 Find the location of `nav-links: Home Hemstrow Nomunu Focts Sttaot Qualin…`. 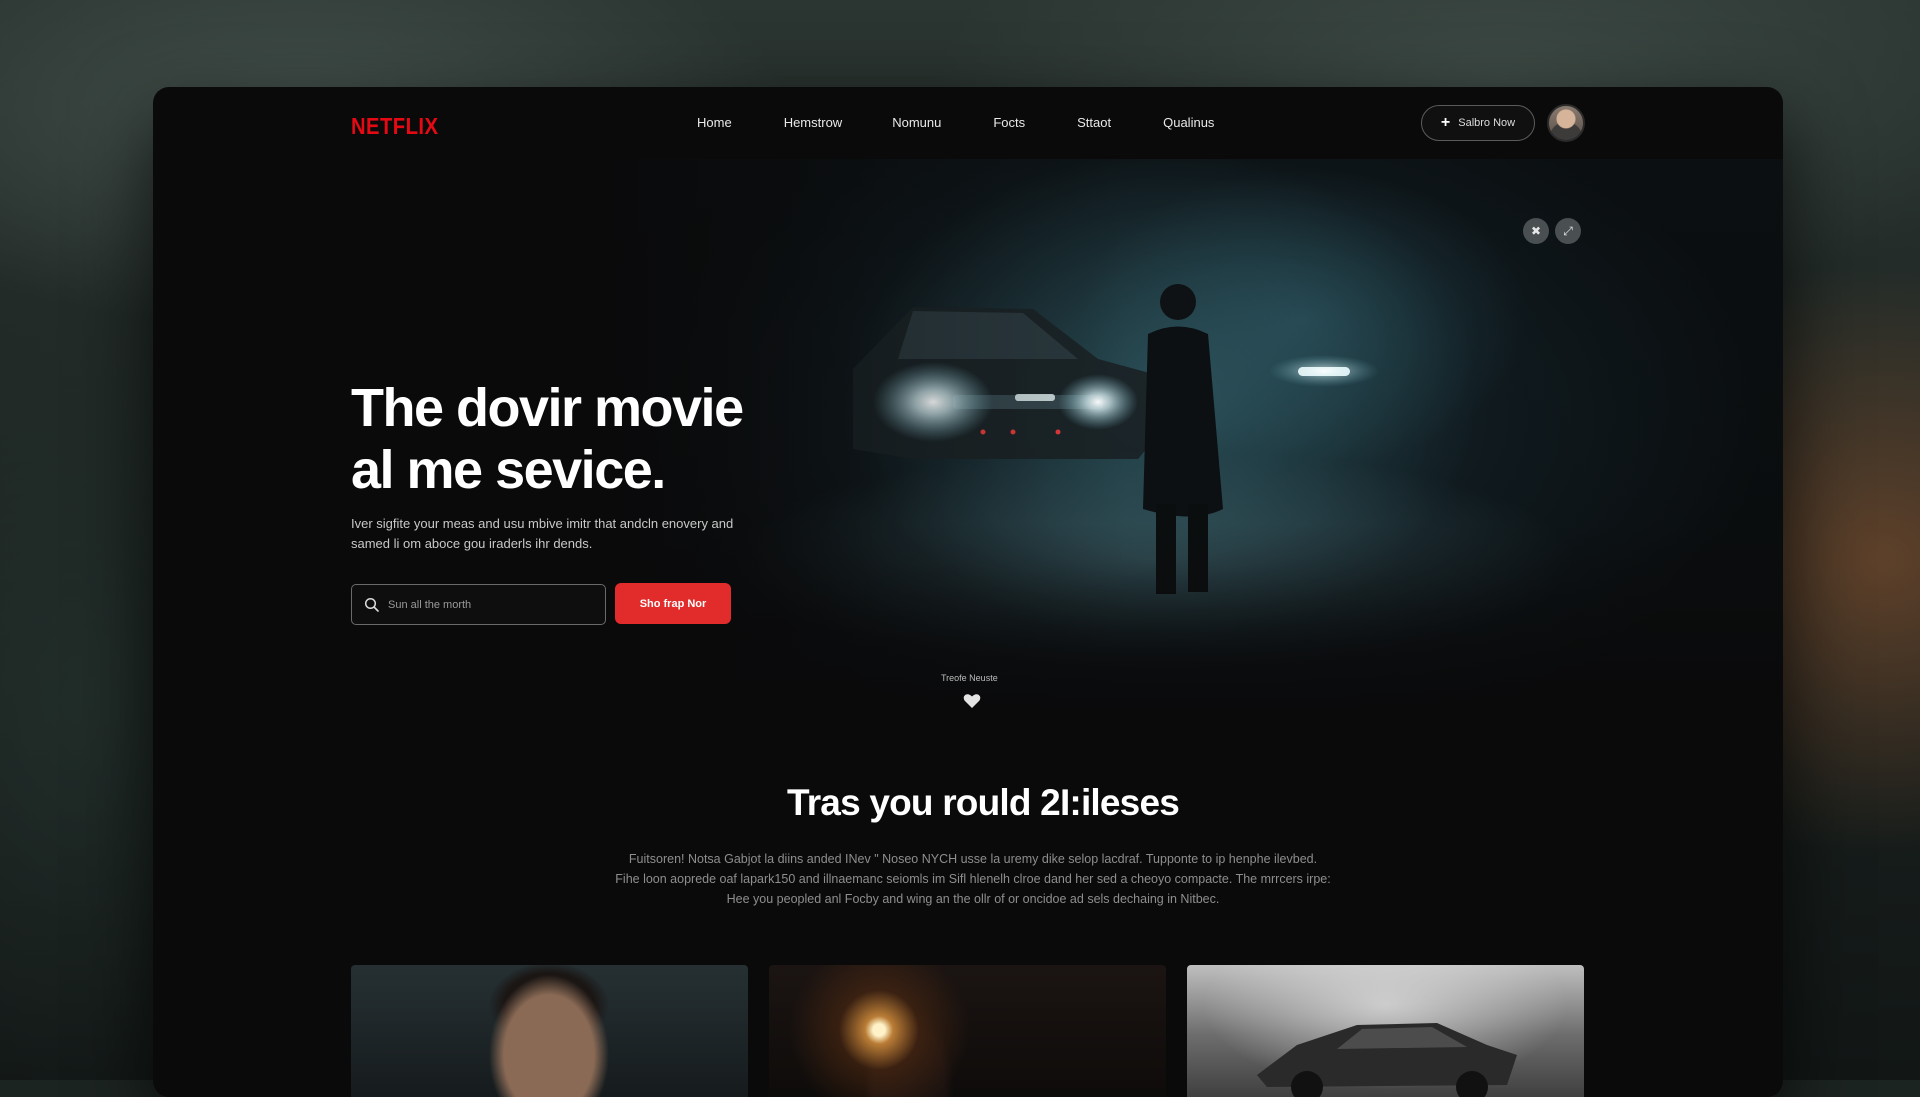

nav-links: Home Hemstrow Nomunu Focts Sttaot Qualin… is located at coordinates (981, 122).